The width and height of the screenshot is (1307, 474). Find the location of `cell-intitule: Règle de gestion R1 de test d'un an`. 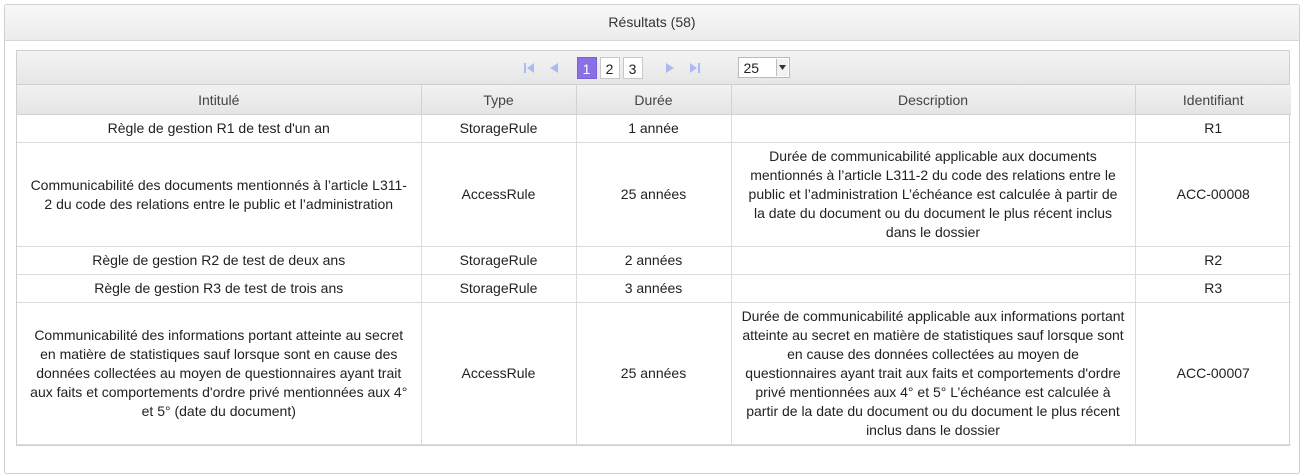

cell-intitule: Règle de gestion R1 de test d'un an is located at coordinates (219, 128).